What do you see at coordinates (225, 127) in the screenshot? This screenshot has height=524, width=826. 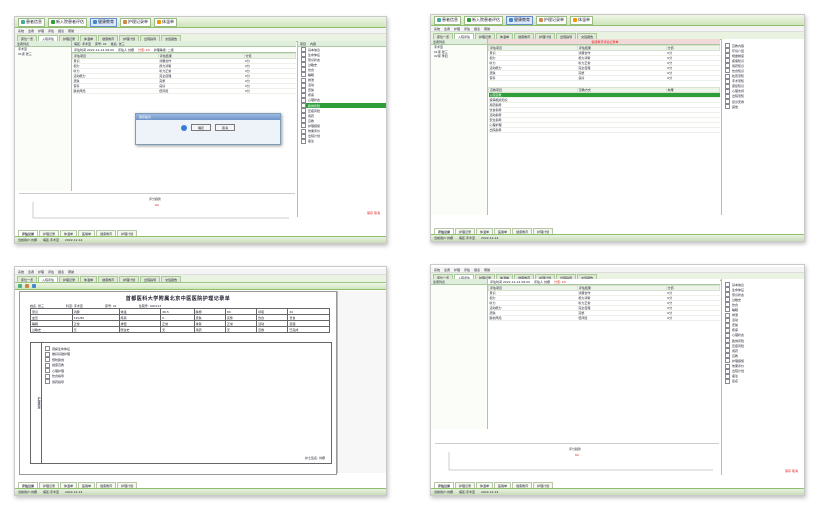 I see `dialog-cancel-button: 取消` at bounding box center [225, 127].